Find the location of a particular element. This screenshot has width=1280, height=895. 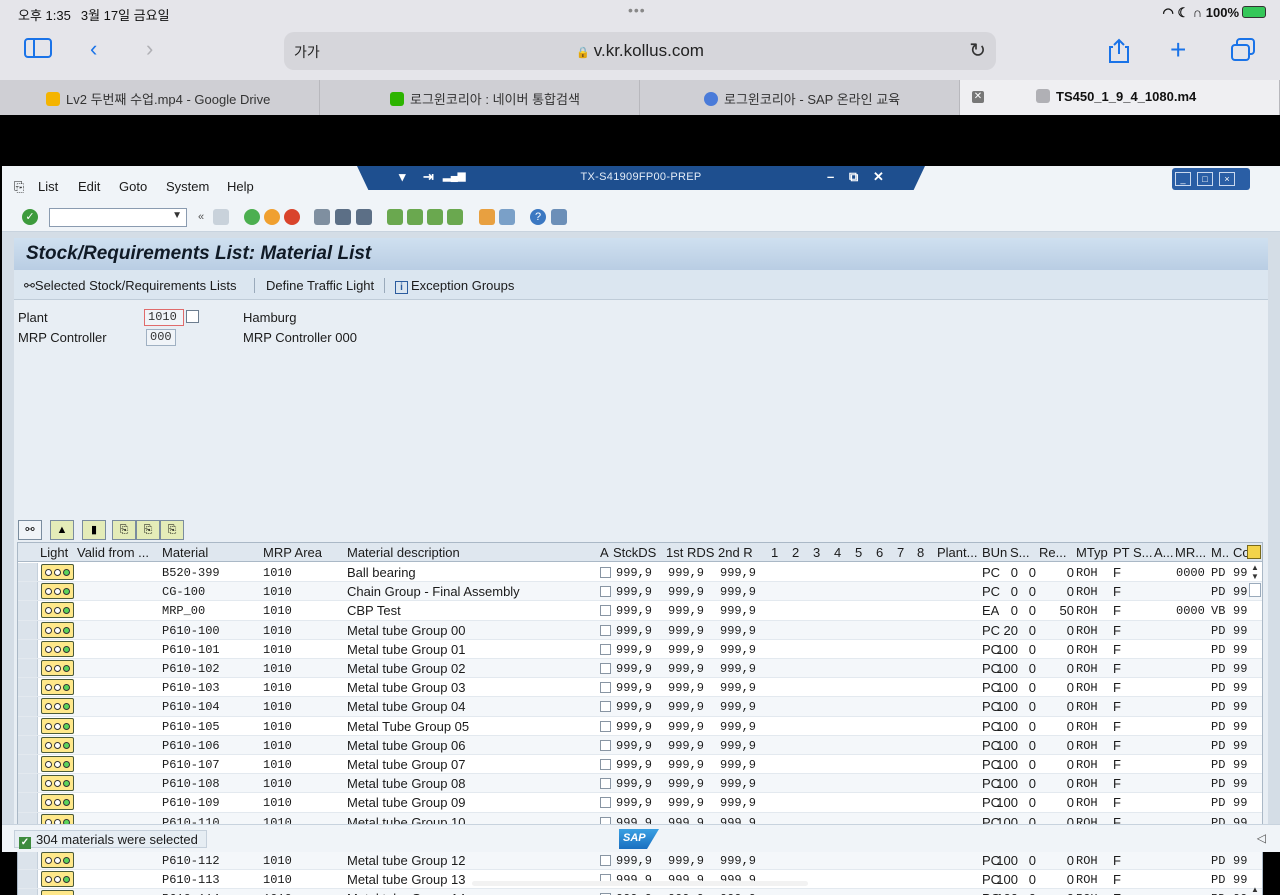

browser-tab-video: TS450_1_9_4_1080.m4 is located at coordinates (1120, 97).